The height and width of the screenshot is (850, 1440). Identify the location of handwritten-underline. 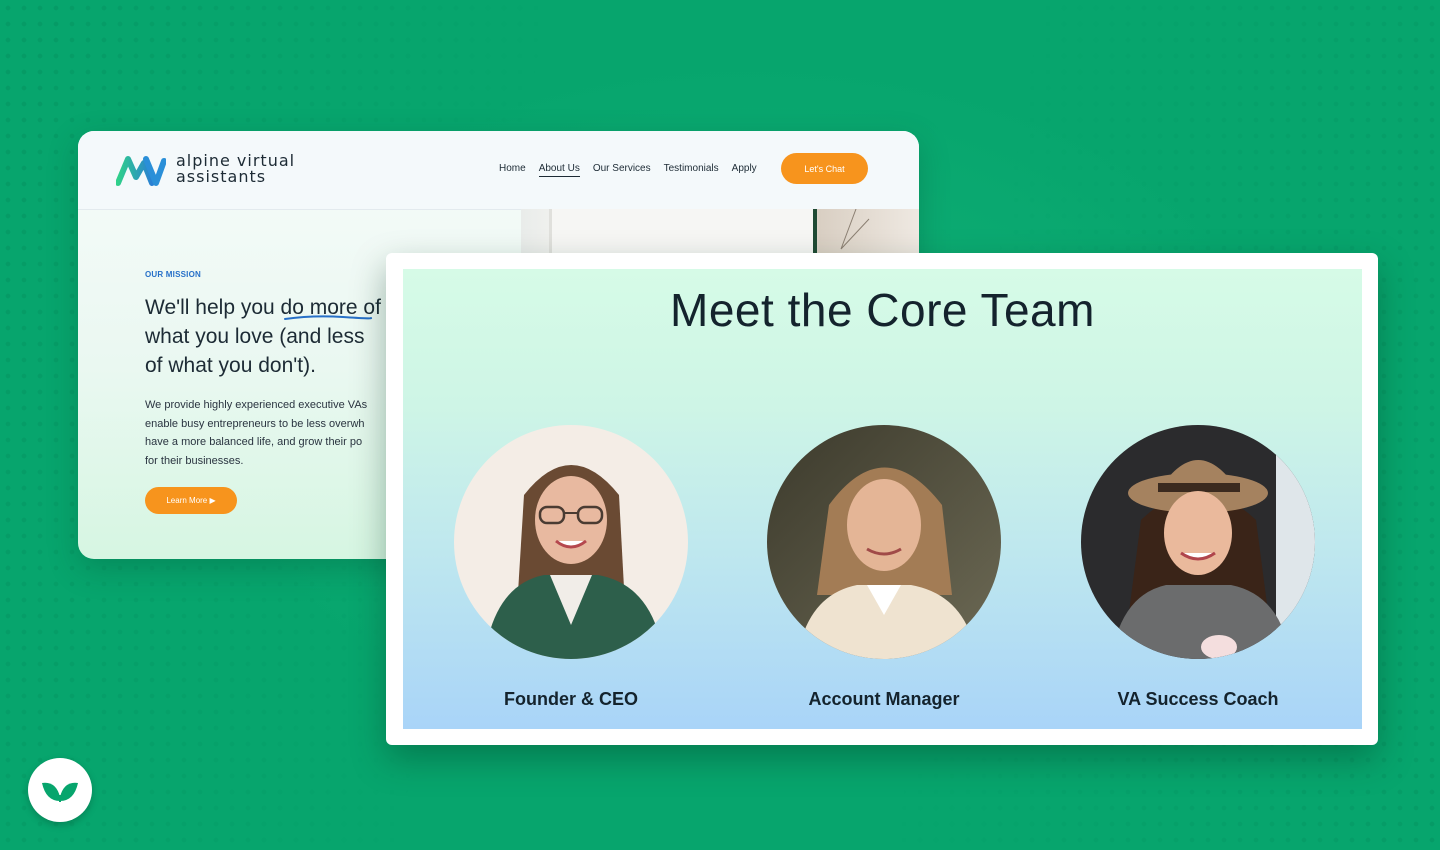
(328, 317).